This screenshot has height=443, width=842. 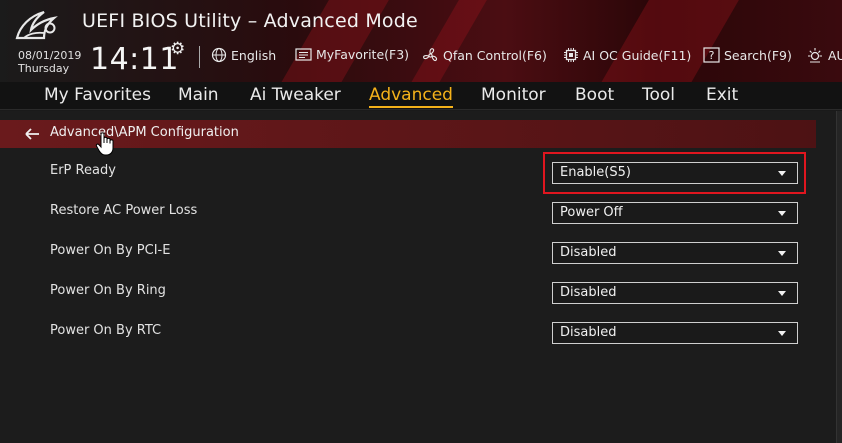 What do you see at coordinates (303, 54) in the screenshot?
I see `favorite-list-icon` at bounding box center [303, 54].